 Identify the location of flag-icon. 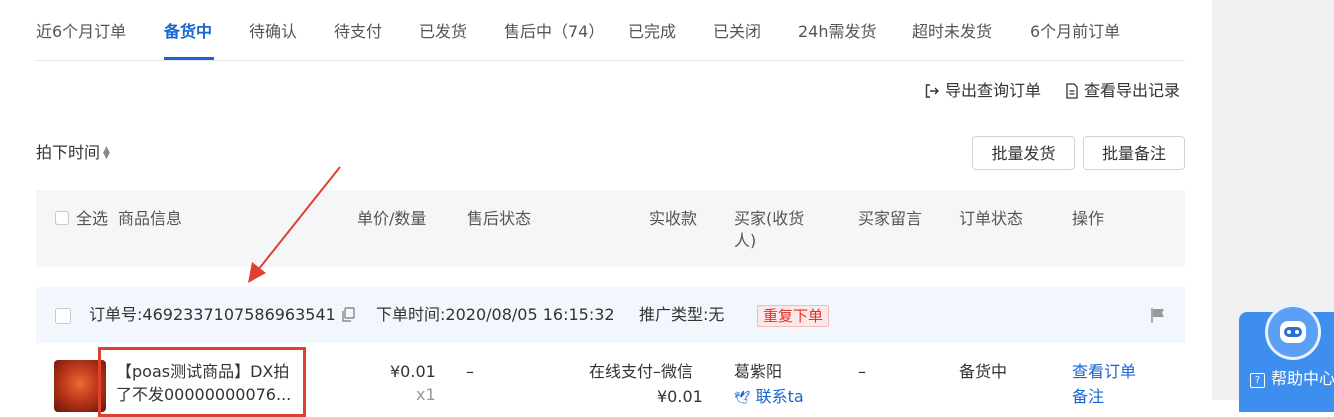
(1158, 317).